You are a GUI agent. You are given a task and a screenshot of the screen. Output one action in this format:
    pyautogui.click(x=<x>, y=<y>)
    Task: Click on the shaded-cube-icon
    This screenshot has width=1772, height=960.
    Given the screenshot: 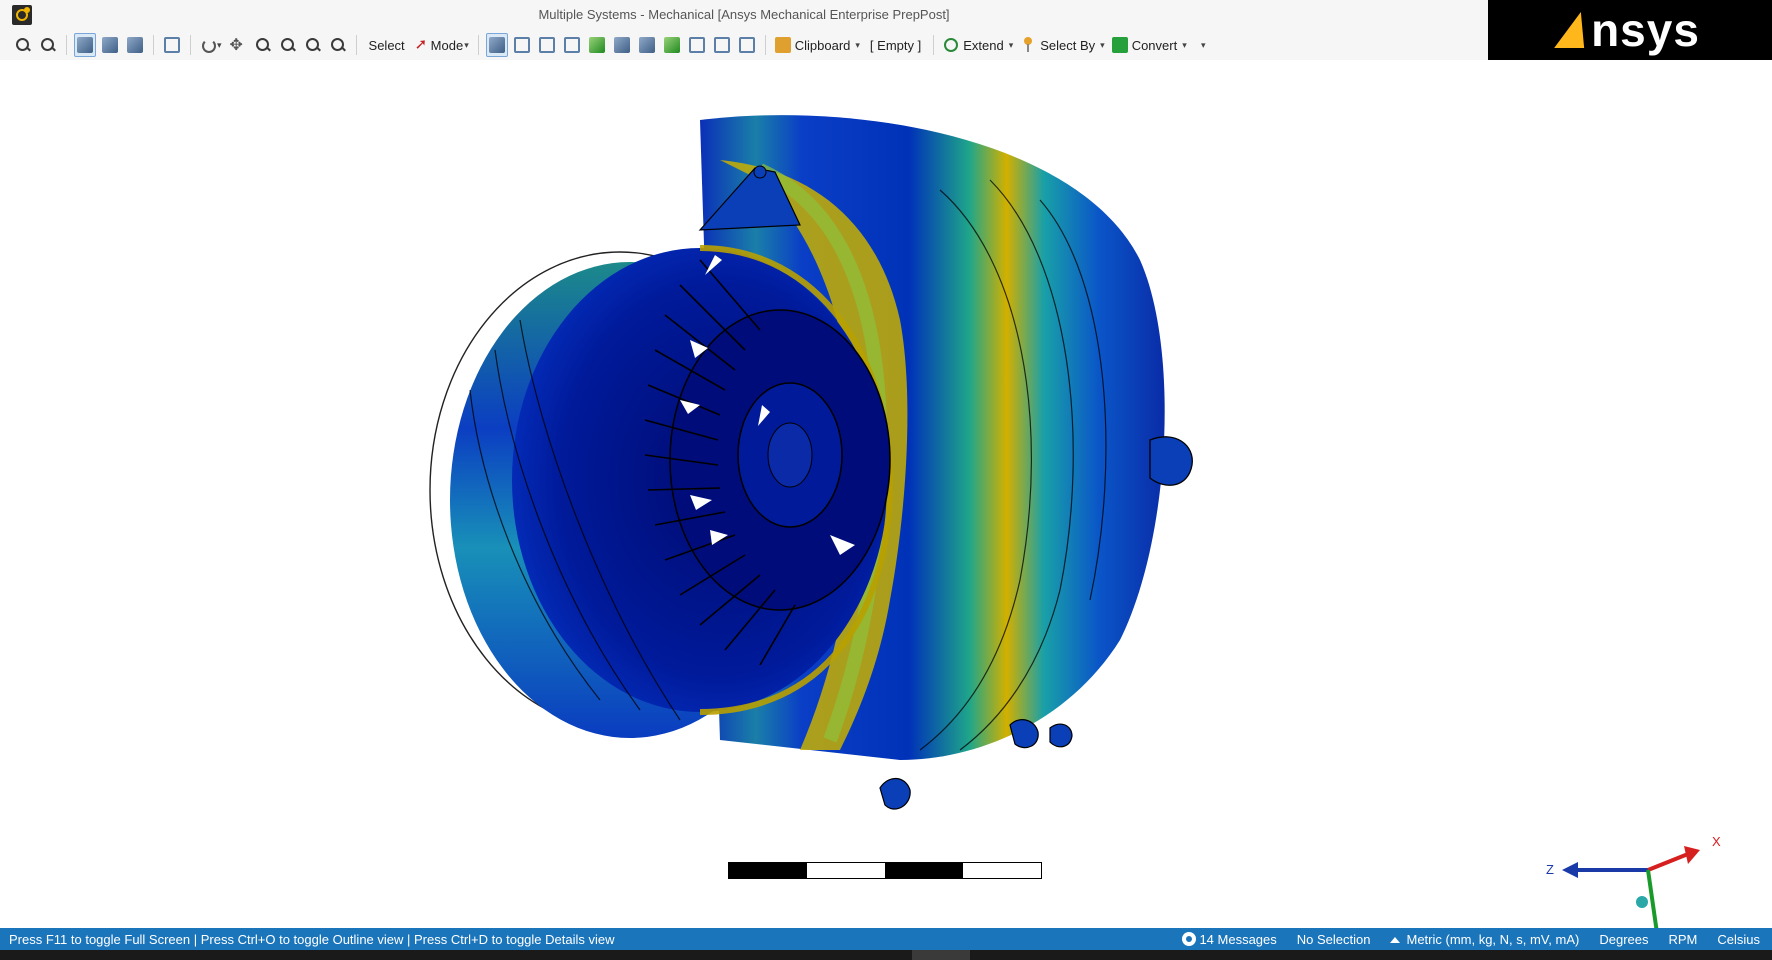 What is the action you would take?
    pyautogui.click(x=85, y=45)
    